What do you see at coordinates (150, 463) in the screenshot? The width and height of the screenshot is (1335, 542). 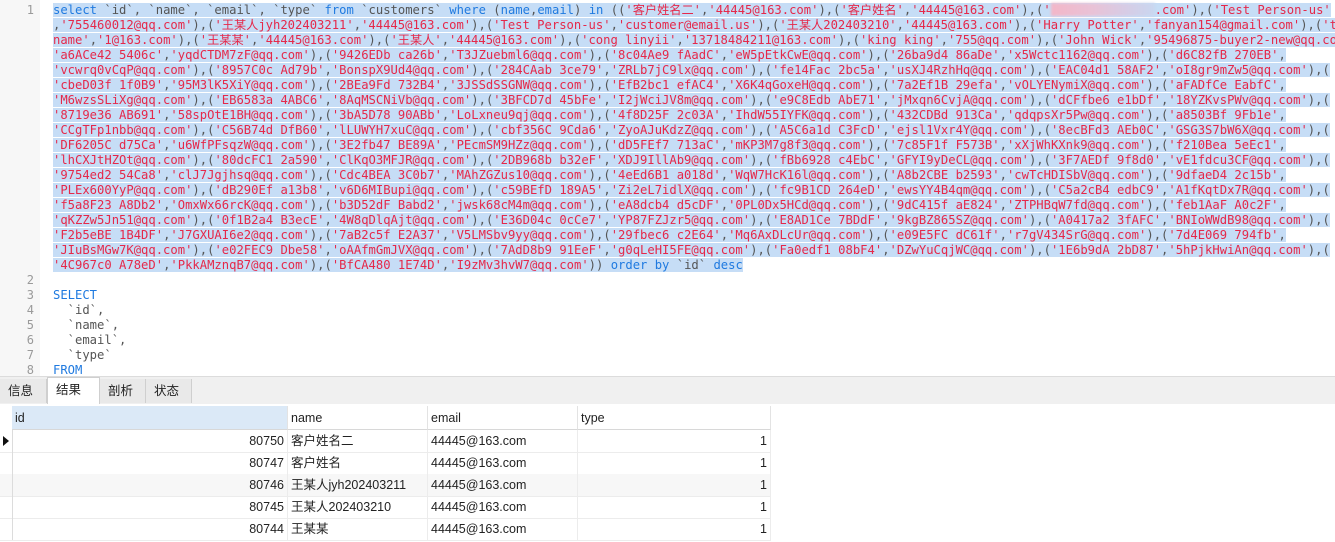 I see `cell-id: 80747` at bounding box center [150, 463].